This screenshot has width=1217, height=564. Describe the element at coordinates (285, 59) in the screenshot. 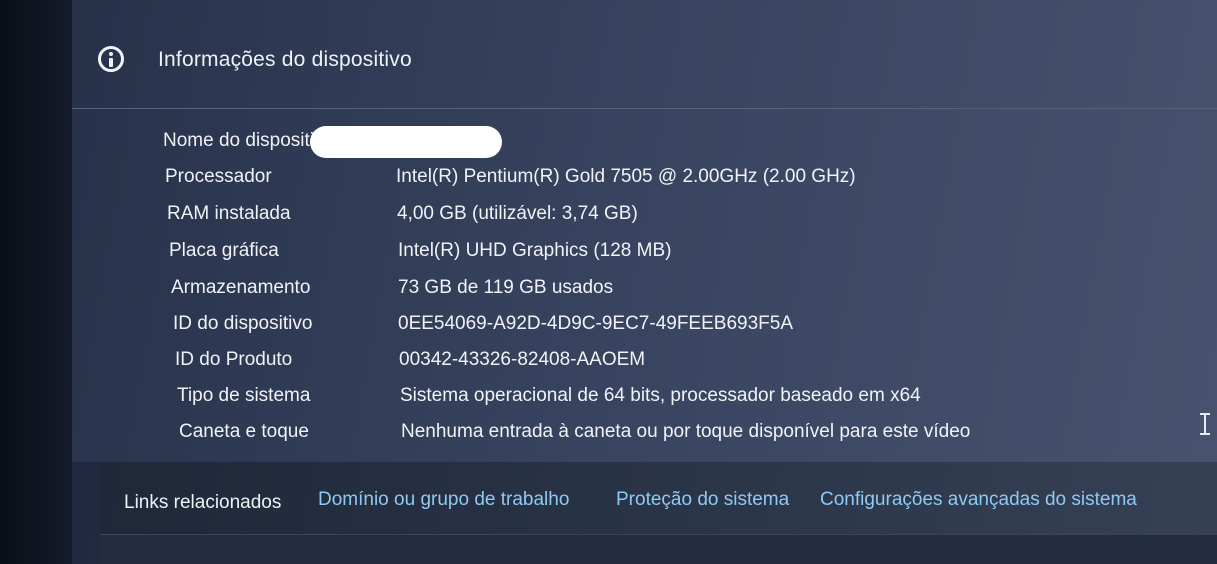

I see `section-title: Informações do dispositivo` at that location.